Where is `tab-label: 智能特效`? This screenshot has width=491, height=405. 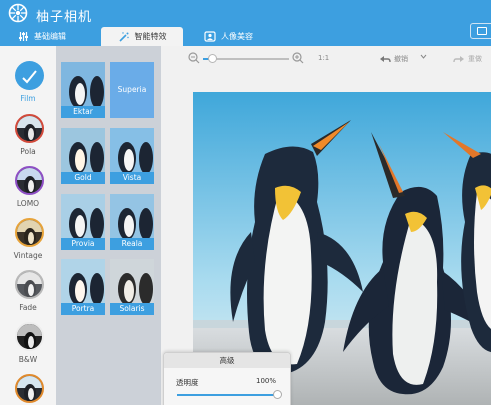 tab-label: 智能特效 is located at coordinates (150, 36).